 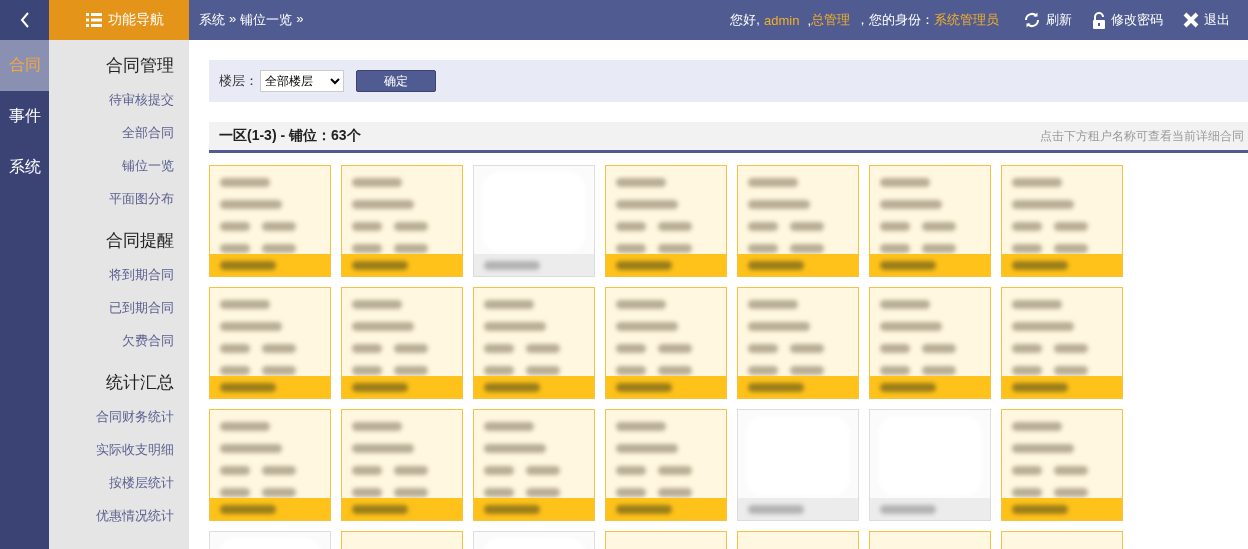 What do you see at coordinates (135, 416) in the screenshot?
I see `menu-item: 合同财务统计` at bounding box center [135, 416].